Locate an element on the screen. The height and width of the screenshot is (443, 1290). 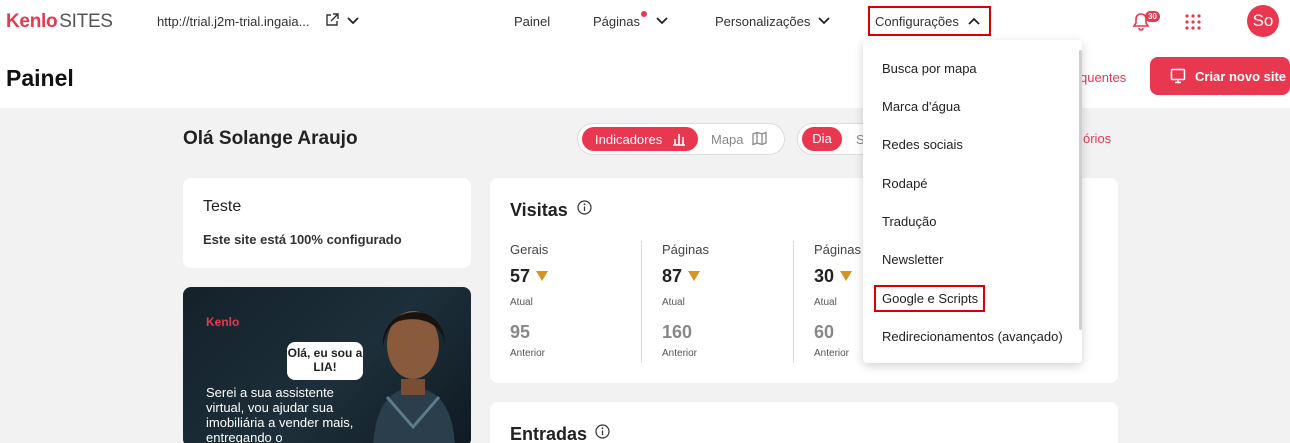
indicadores-label: Indicadores is located at coordinates (629, 139).